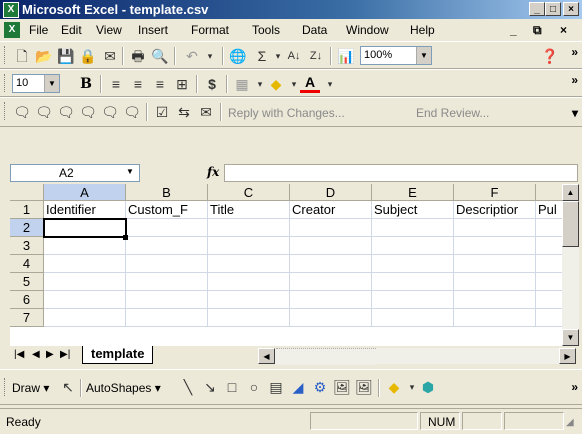  What do you see at coordinates (110, 56) in the screenshot?
I see `email-icon: ✉` at bounding box center [110, 56].